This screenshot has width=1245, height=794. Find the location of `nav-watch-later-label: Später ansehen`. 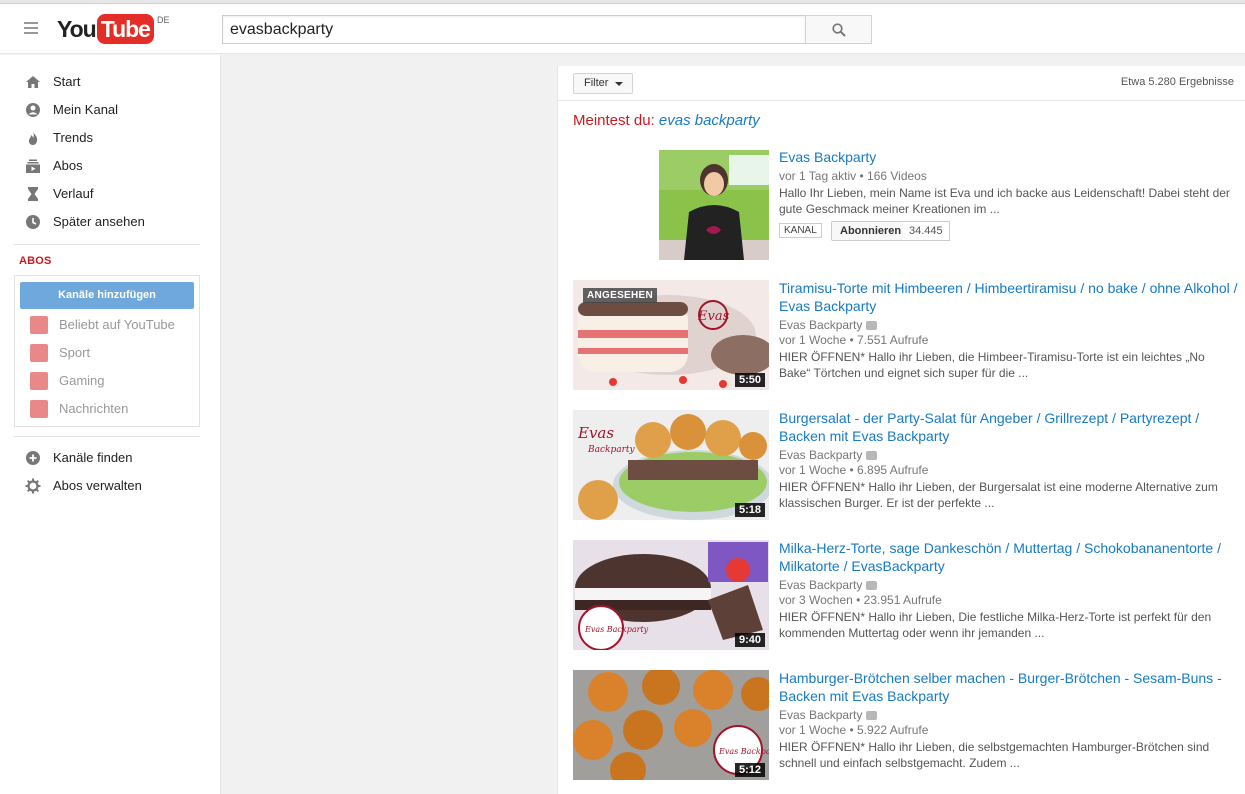

nav-watch-later-label: Später ansehen is located at coordinates (99, 221).